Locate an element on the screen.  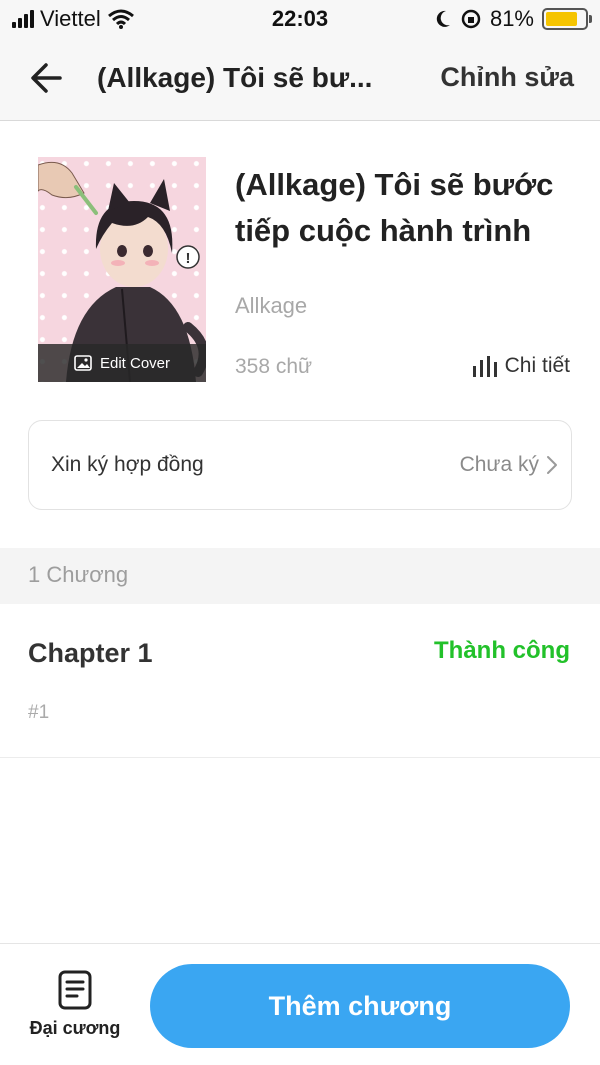
outline-button: Đại cương is located at coordinates (75, 1008).